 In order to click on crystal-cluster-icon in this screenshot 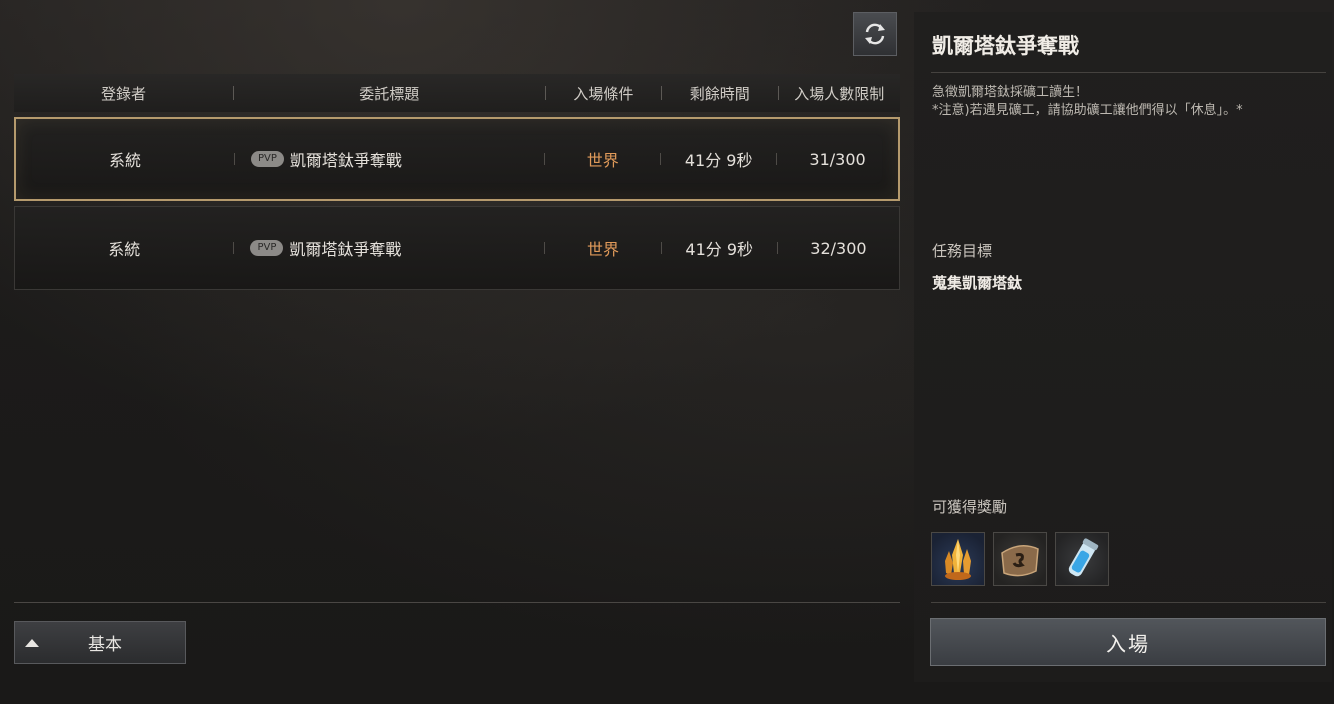, I will do `click(958, 559)`.